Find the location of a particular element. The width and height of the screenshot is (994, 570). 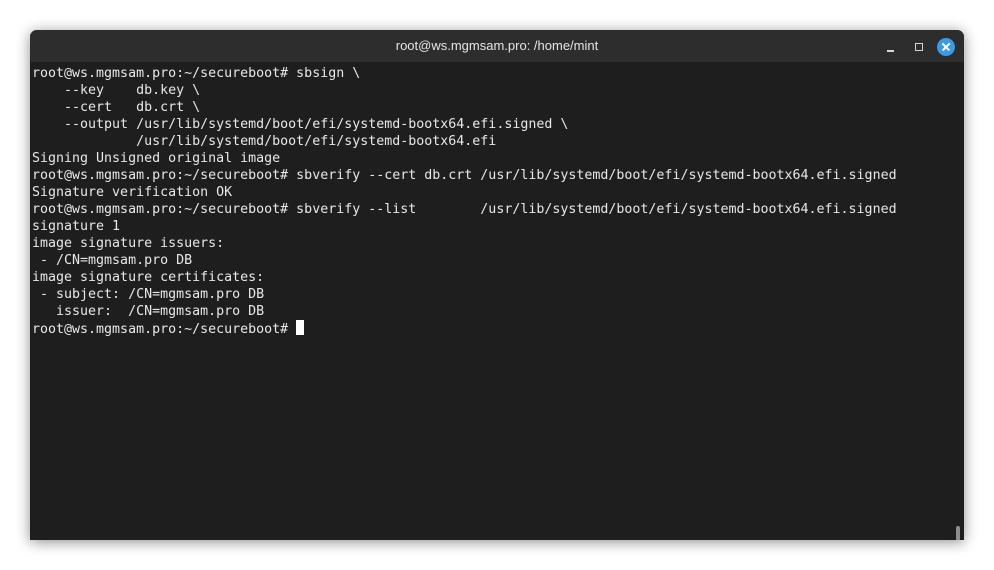

terminal-line: --key db.key \ is located at coordinates (116, 90).